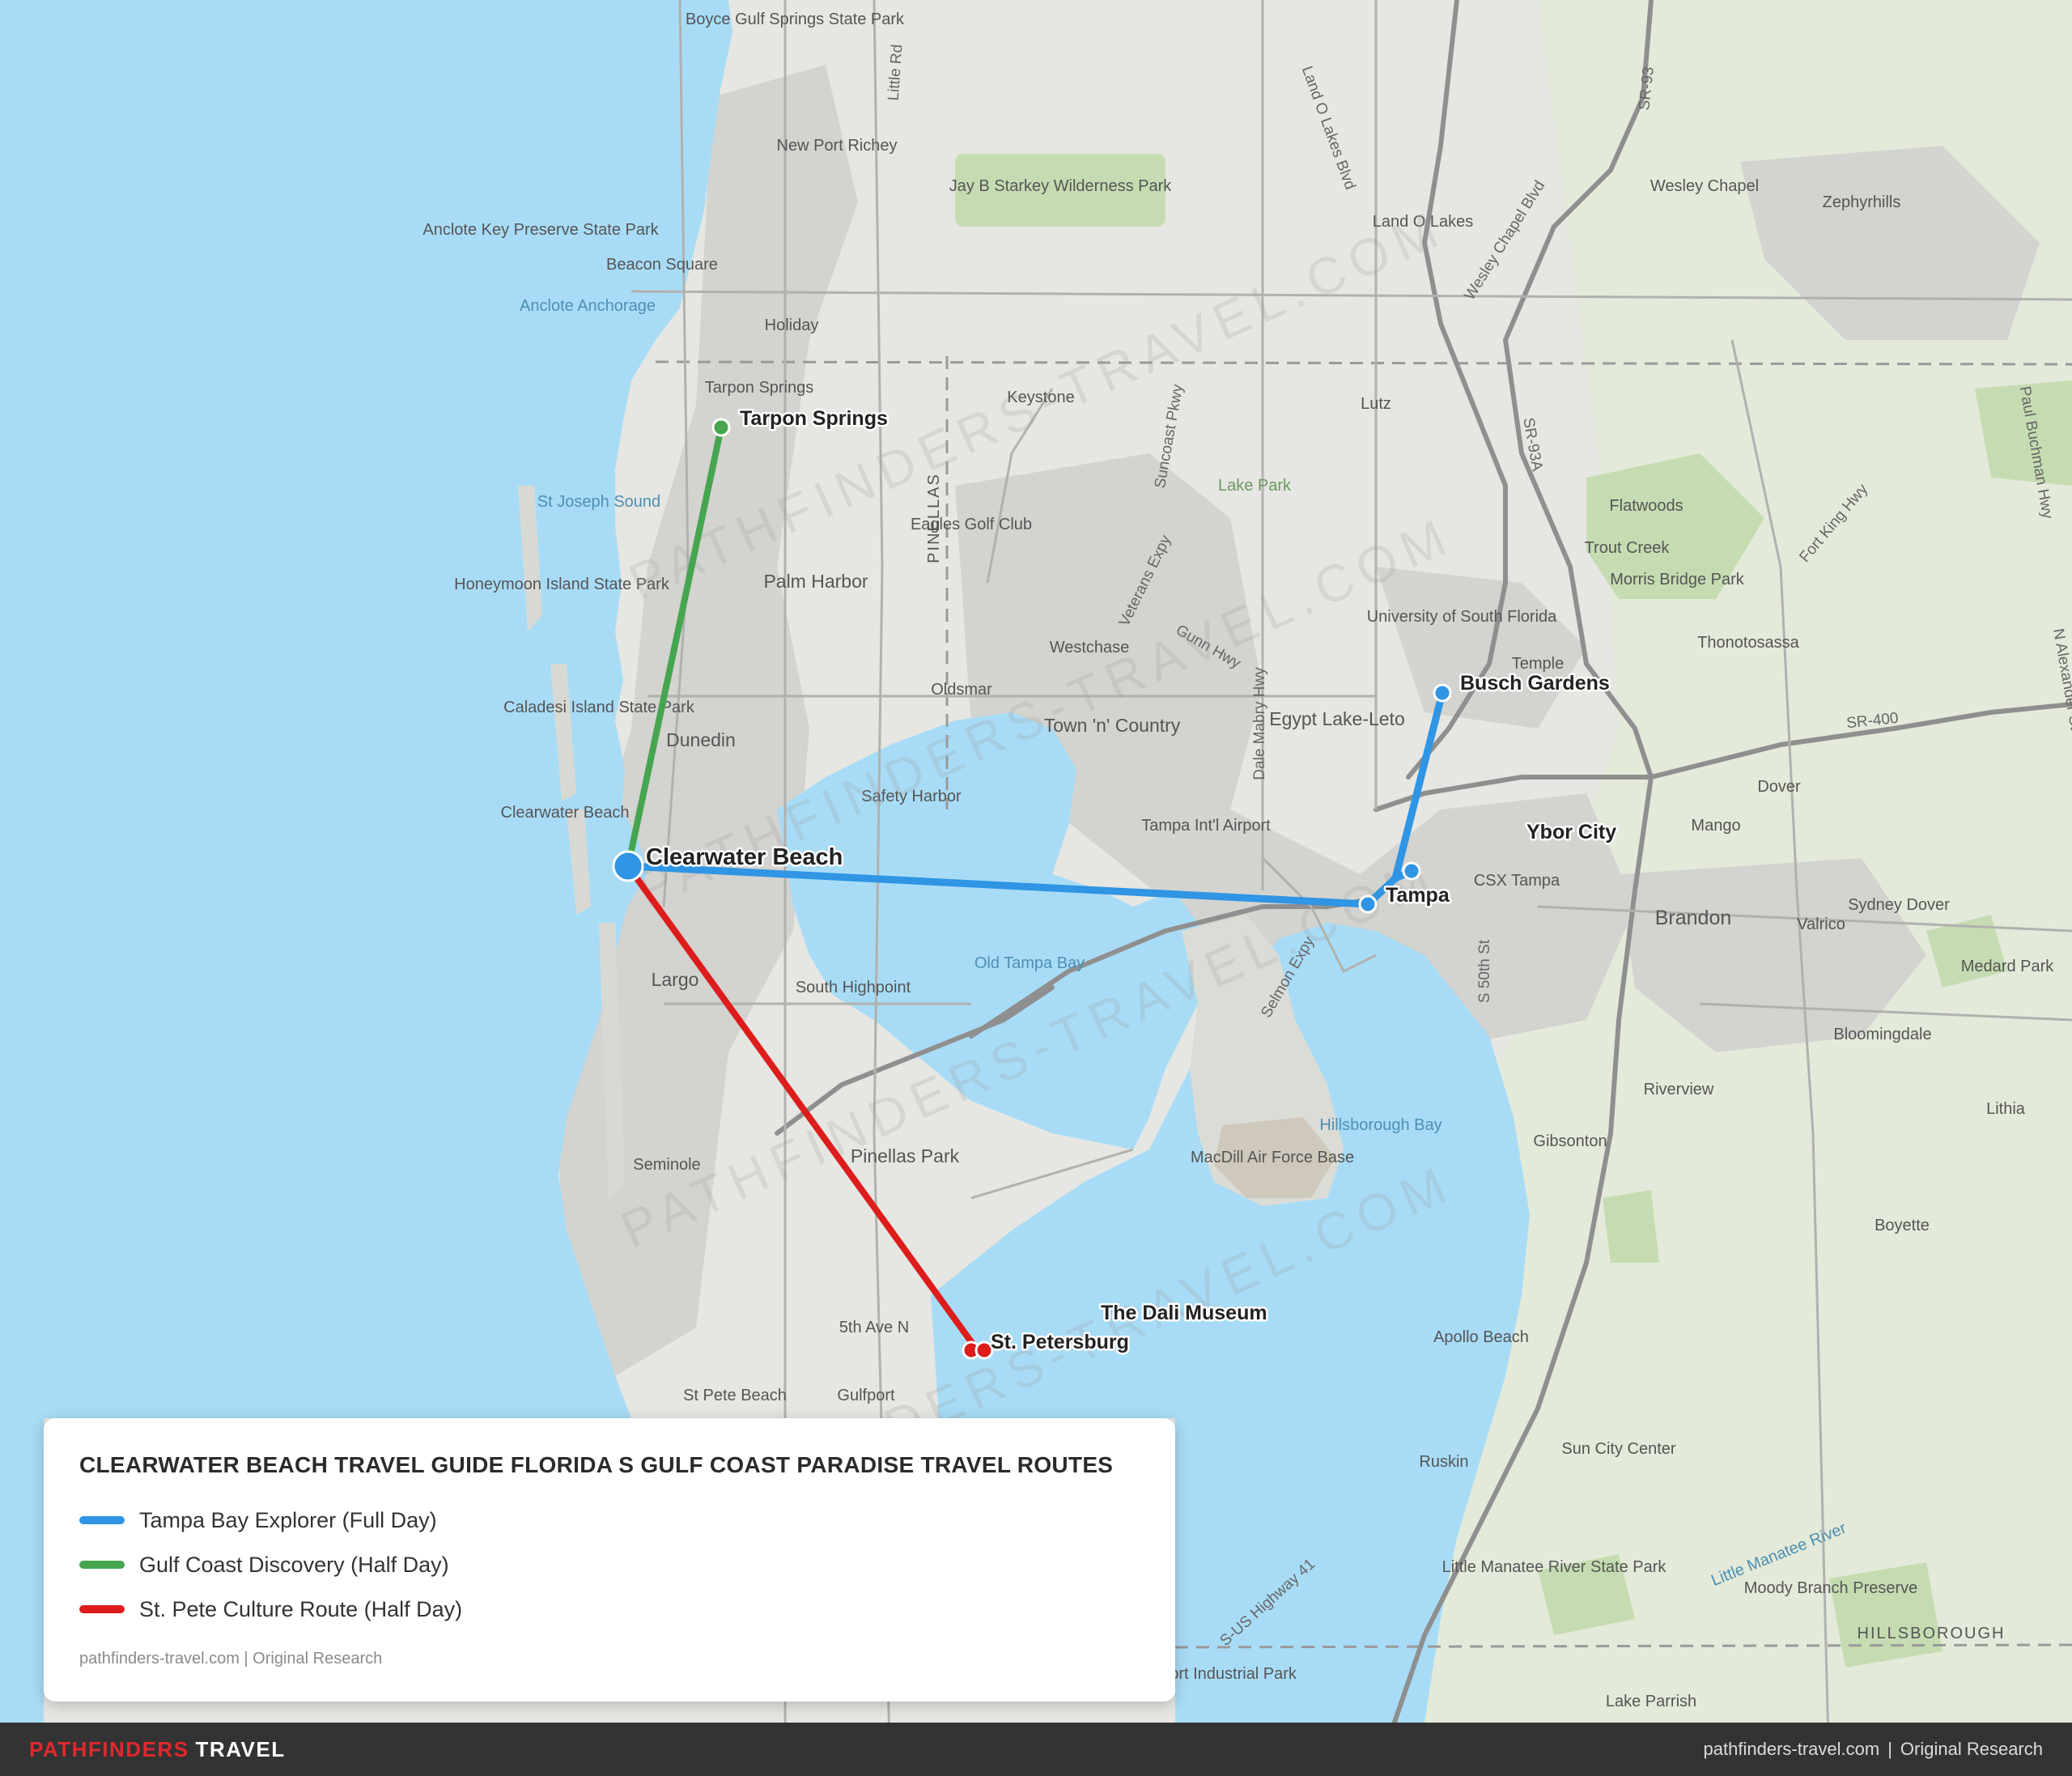  I want to click on water-label: Anclote Anchorage, so click(588, 306).